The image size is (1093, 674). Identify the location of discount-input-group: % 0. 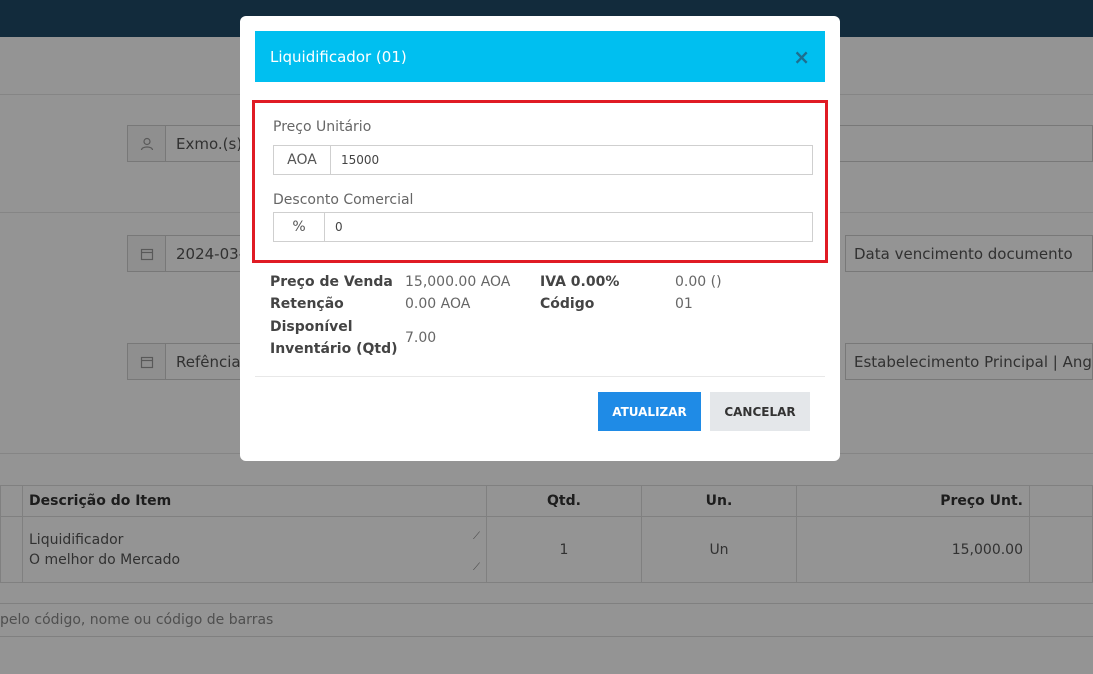
(543, 227).